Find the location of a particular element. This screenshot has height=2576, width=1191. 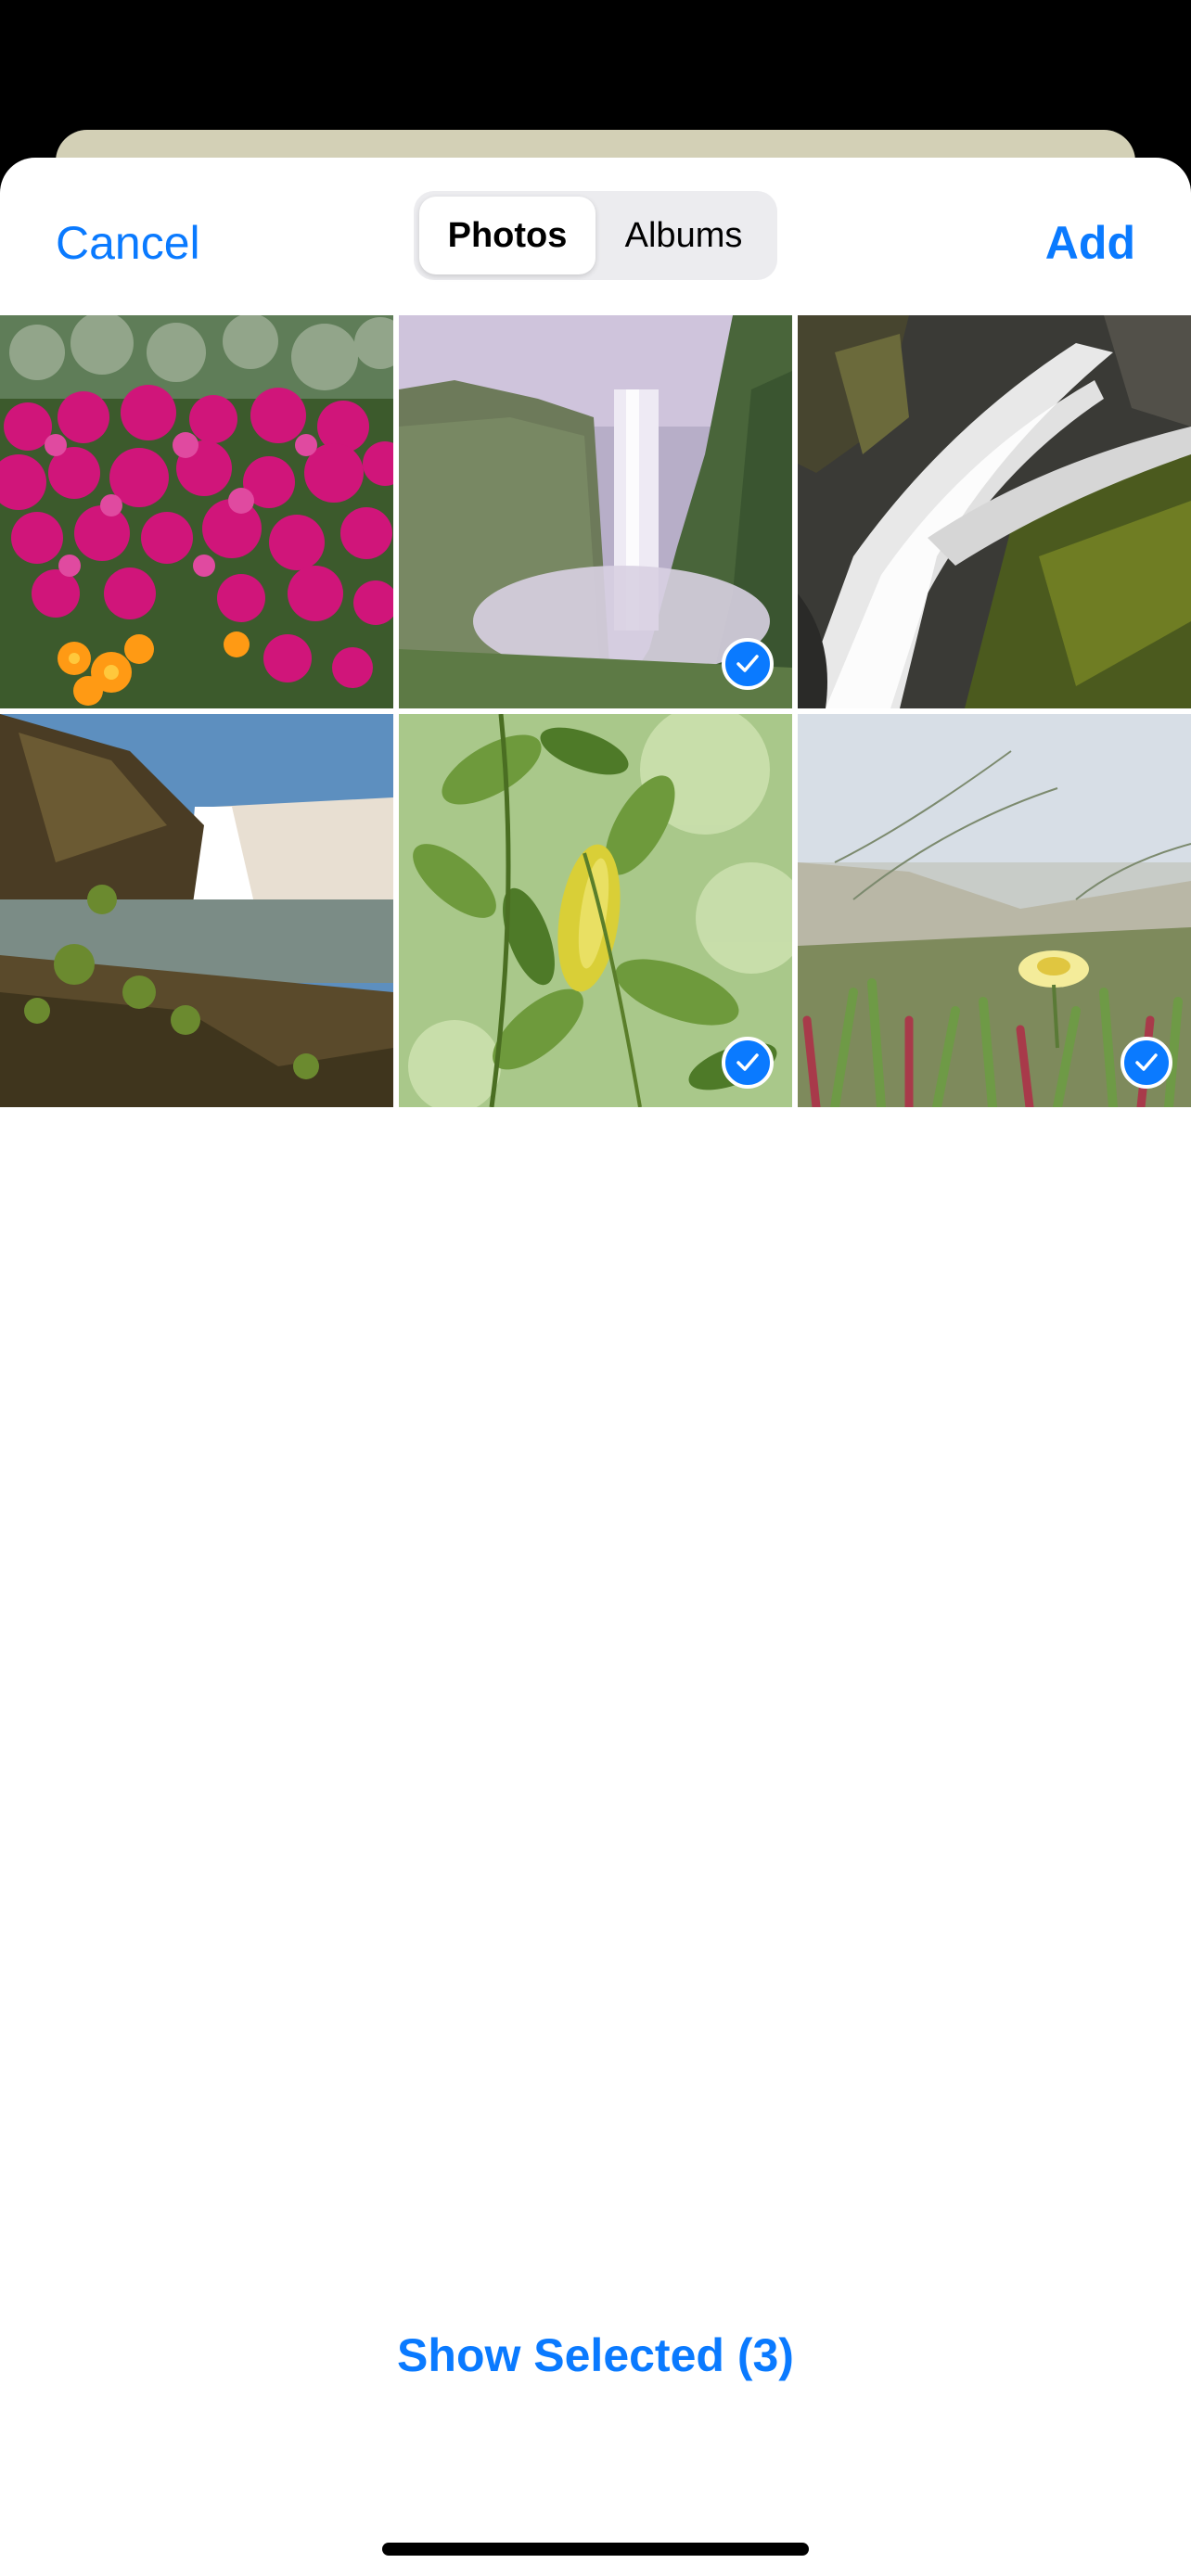

cancel-button: Cancel is located at coordinates (128, 243).